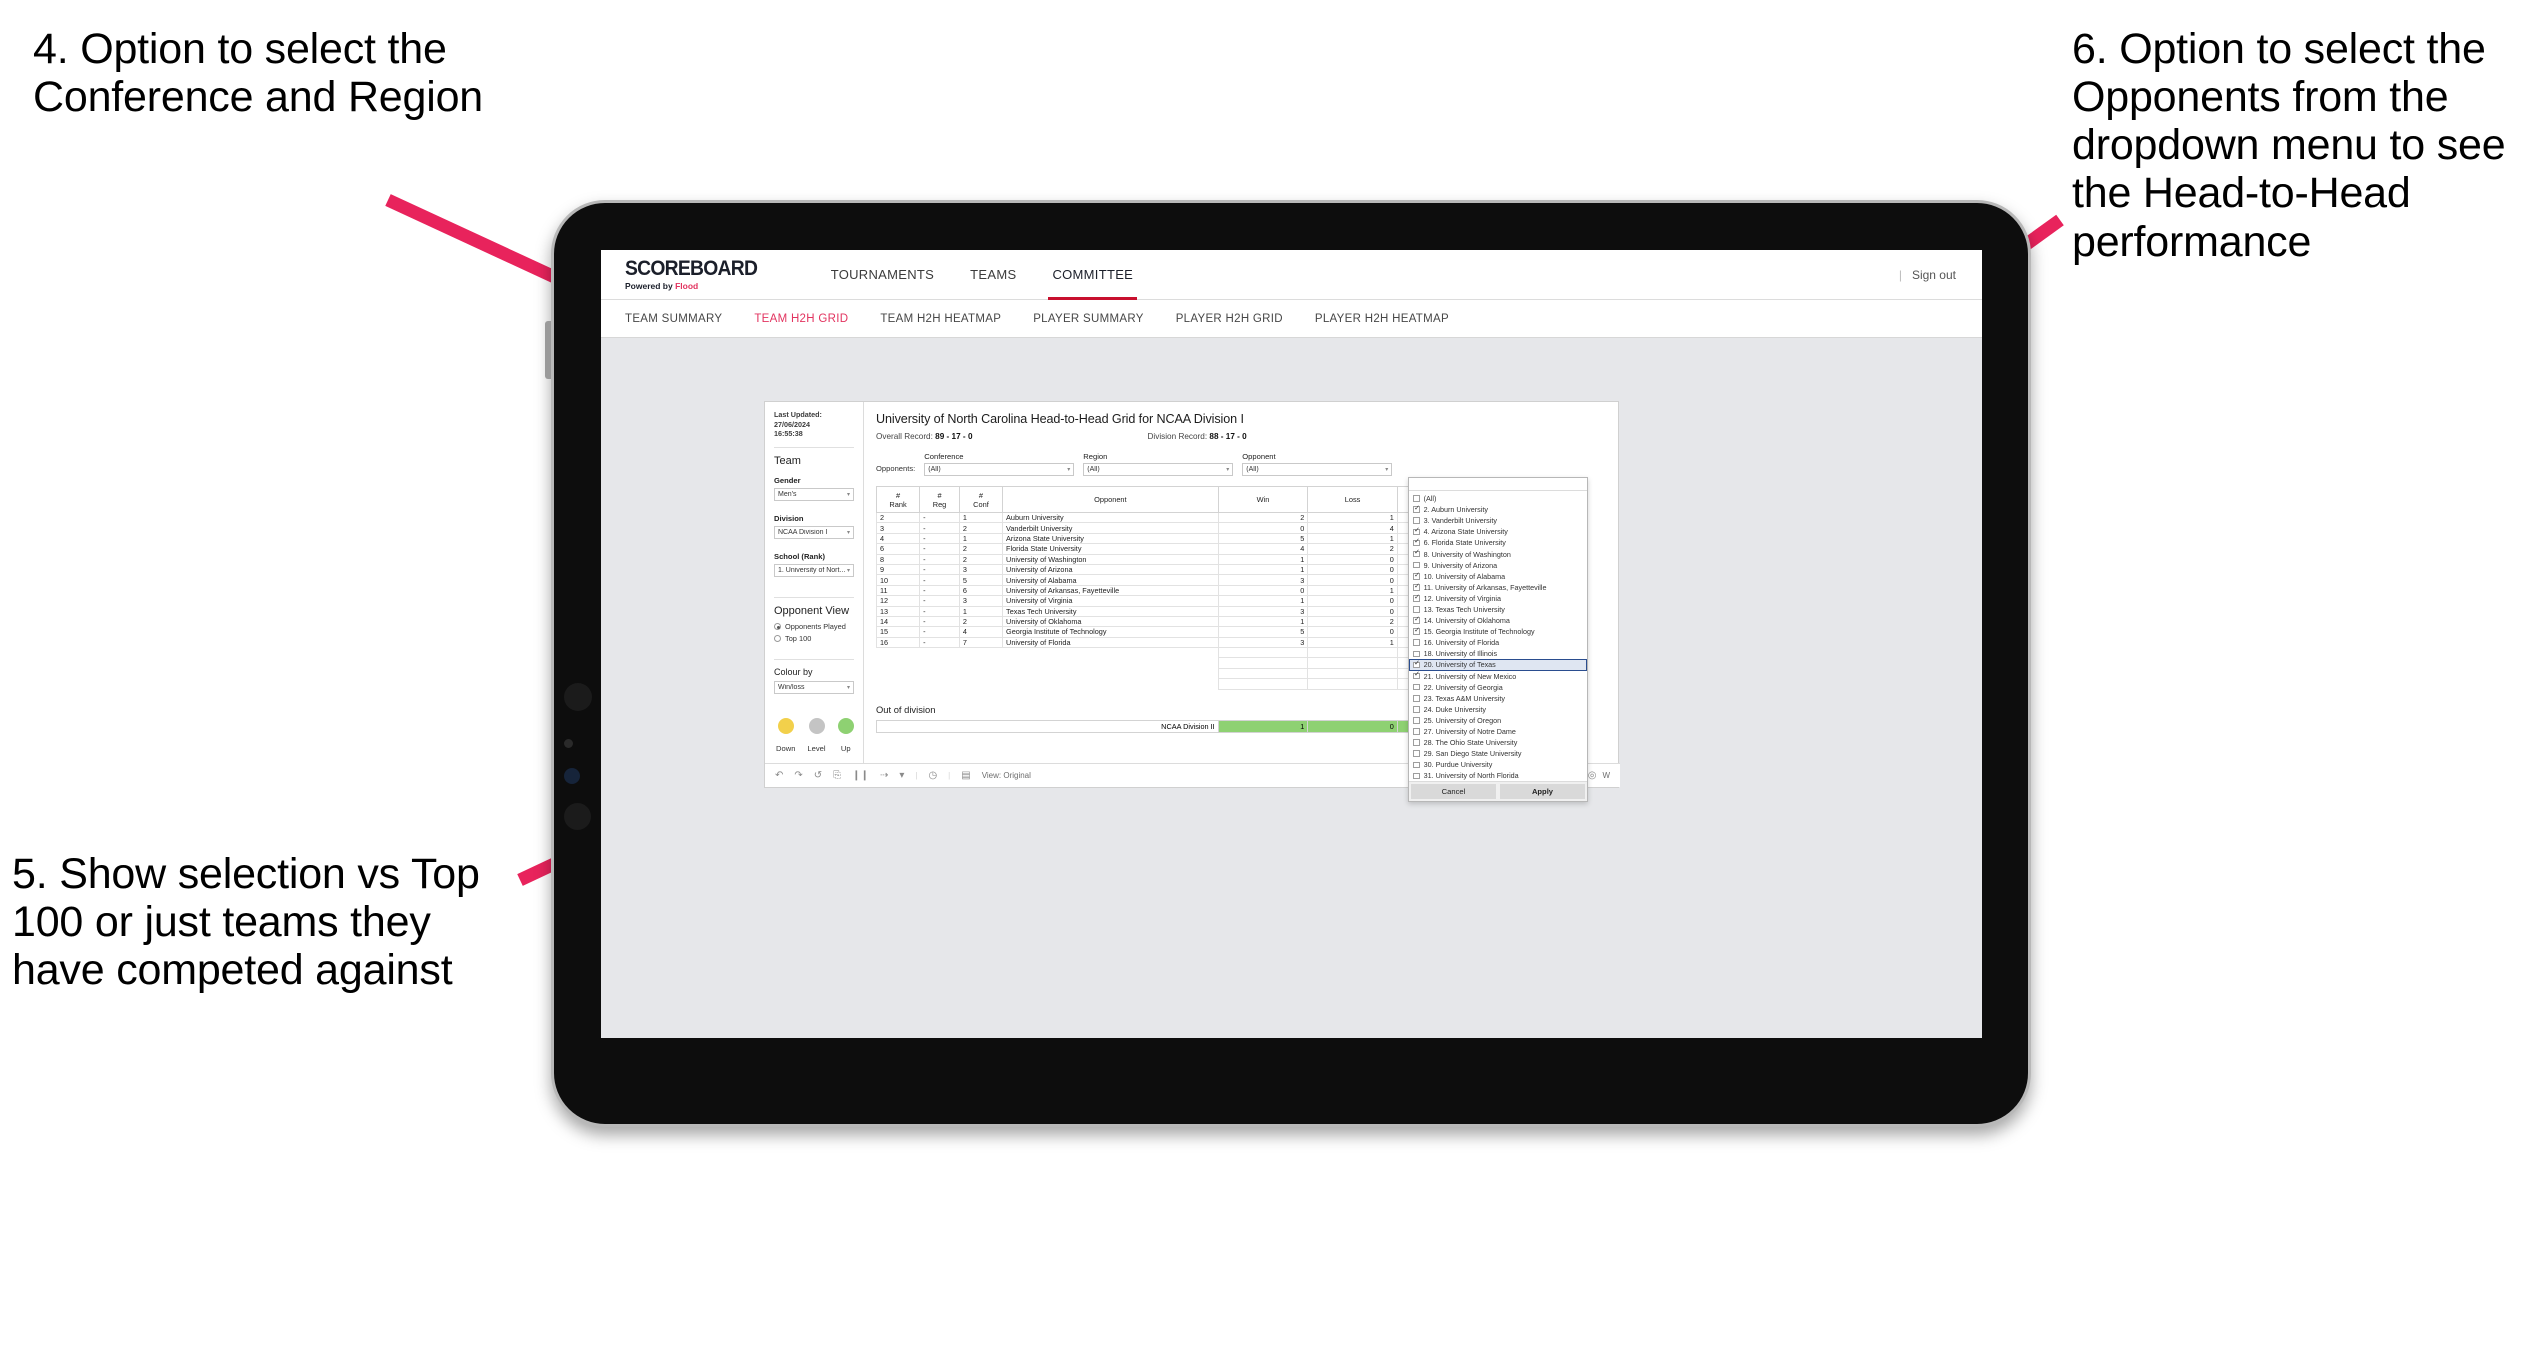  Describe the element at coordinates (1229, 319) in the screenshot. I see `subnav-player-h2h-grid: PLAYER H2H GRID` at that location.